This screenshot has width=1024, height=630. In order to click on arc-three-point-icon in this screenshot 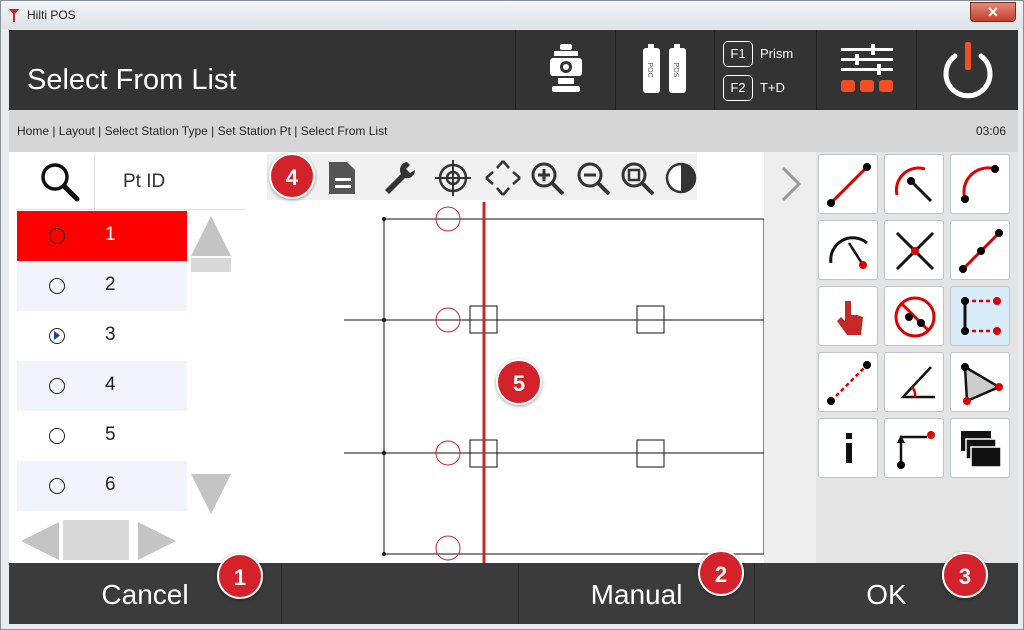, I will do `click(980, 184)`.